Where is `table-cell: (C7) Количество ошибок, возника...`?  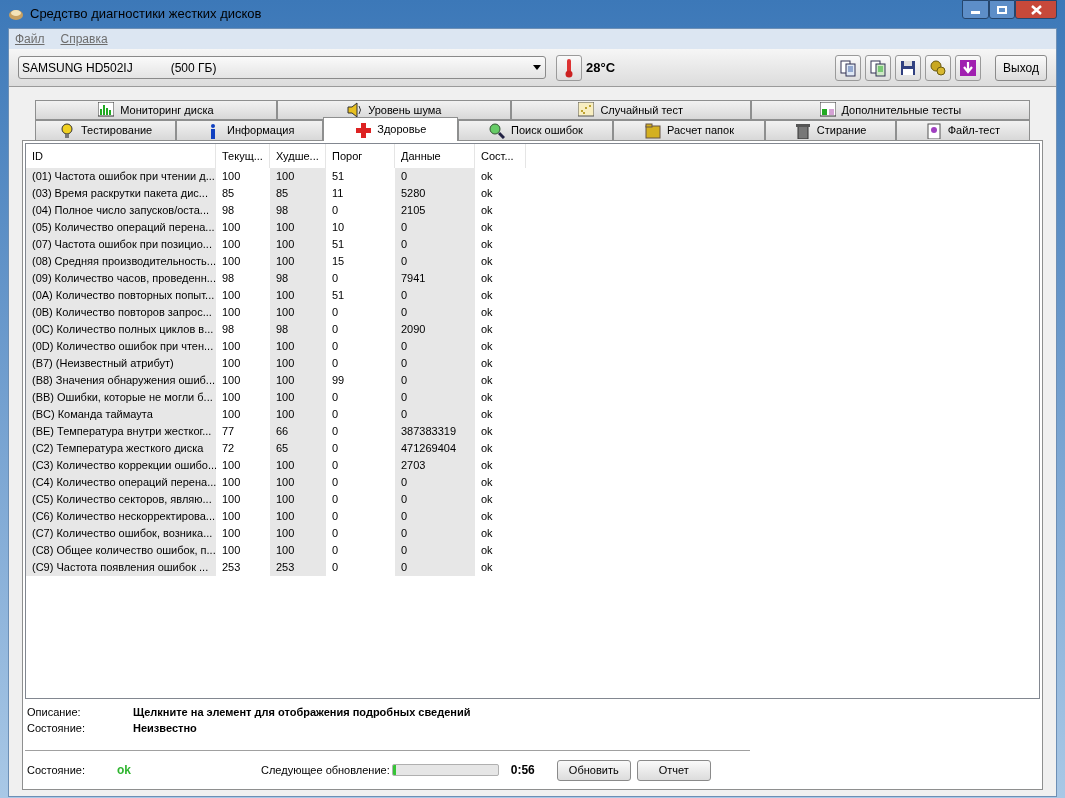 table-cell: (C7) Количество ошибок, возника... is located at coordinates (121, 533).